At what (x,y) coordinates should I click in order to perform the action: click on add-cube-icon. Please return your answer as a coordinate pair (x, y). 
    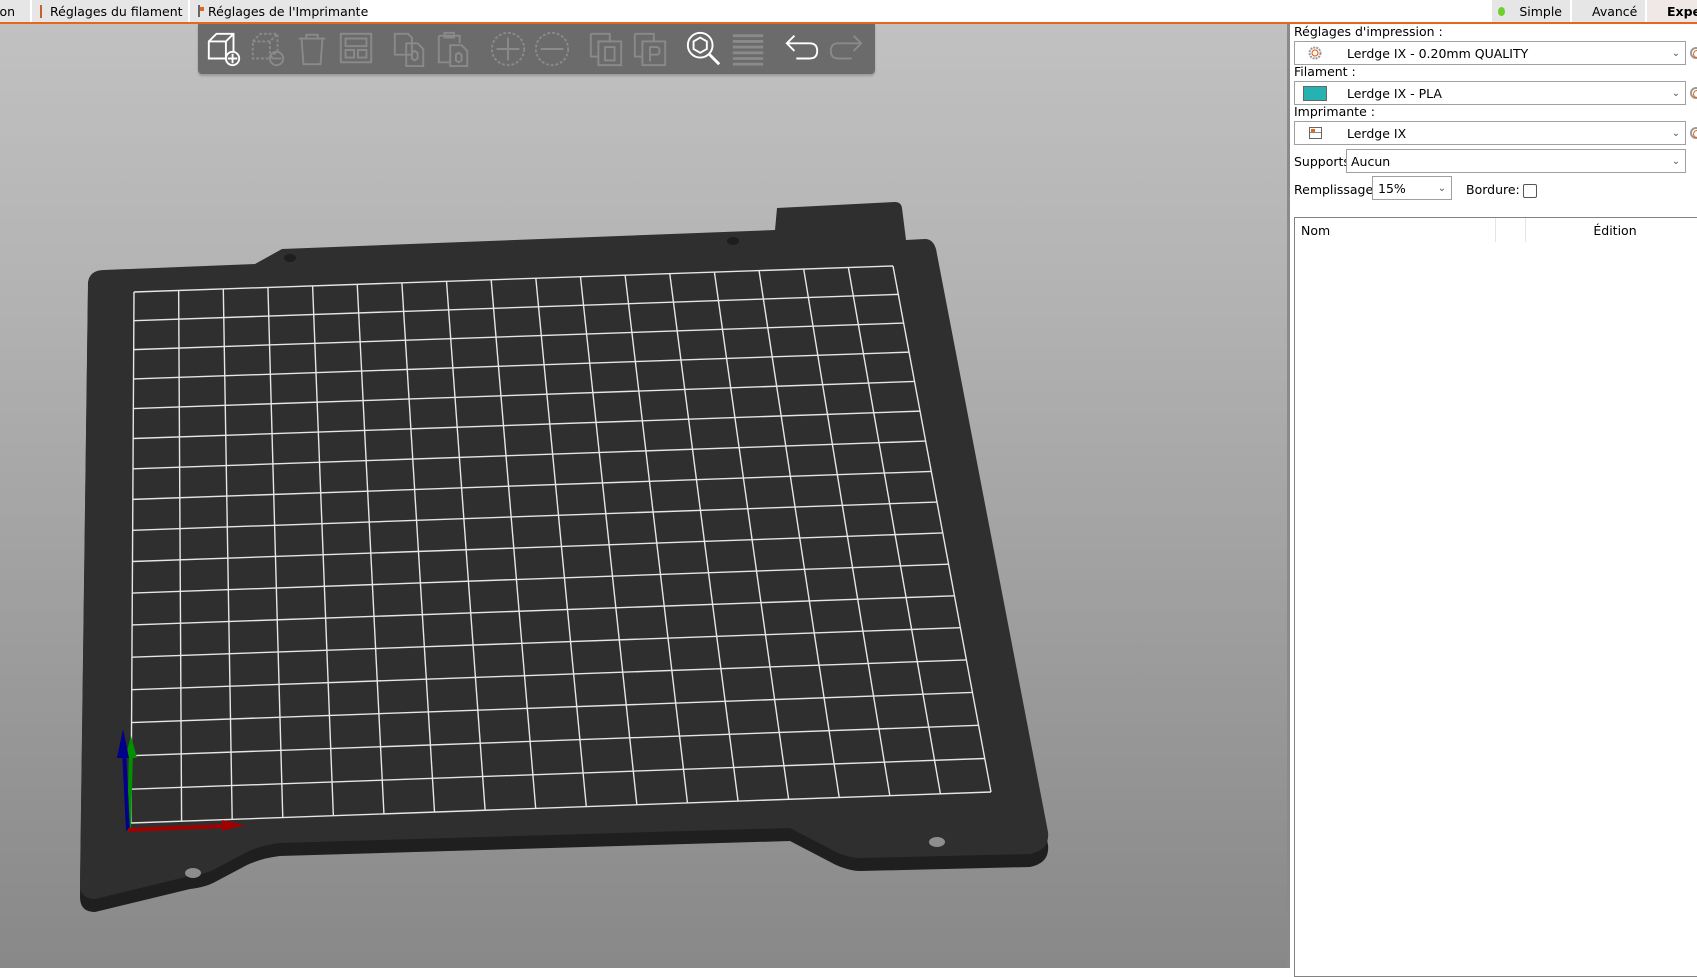
    Looking at the image, I should click on (224, 49).